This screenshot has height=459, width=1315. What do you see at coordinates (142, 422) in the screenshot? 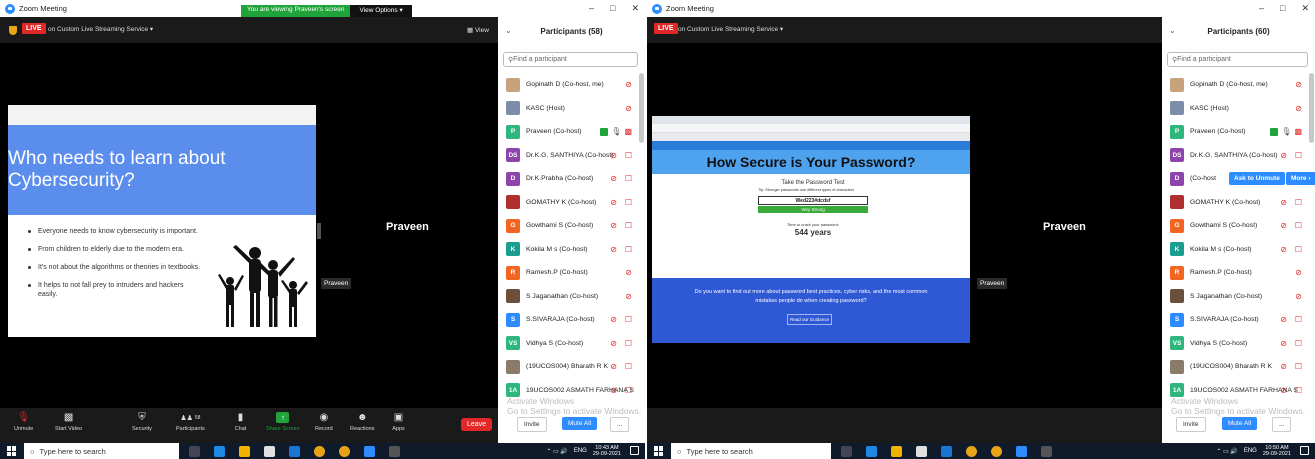
I see `security-button: ⛨ Security` at bounding box center [142, 422].